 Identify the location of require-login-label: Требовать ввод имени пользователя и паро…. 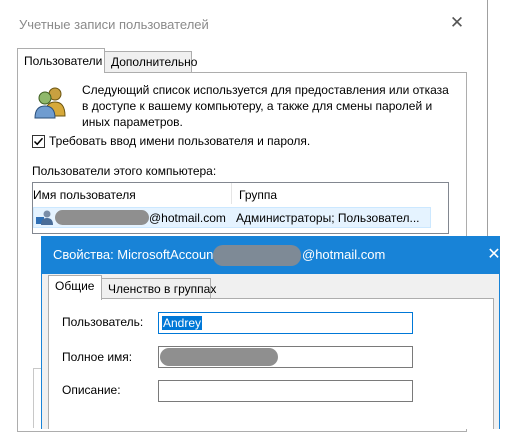
(179, 141).